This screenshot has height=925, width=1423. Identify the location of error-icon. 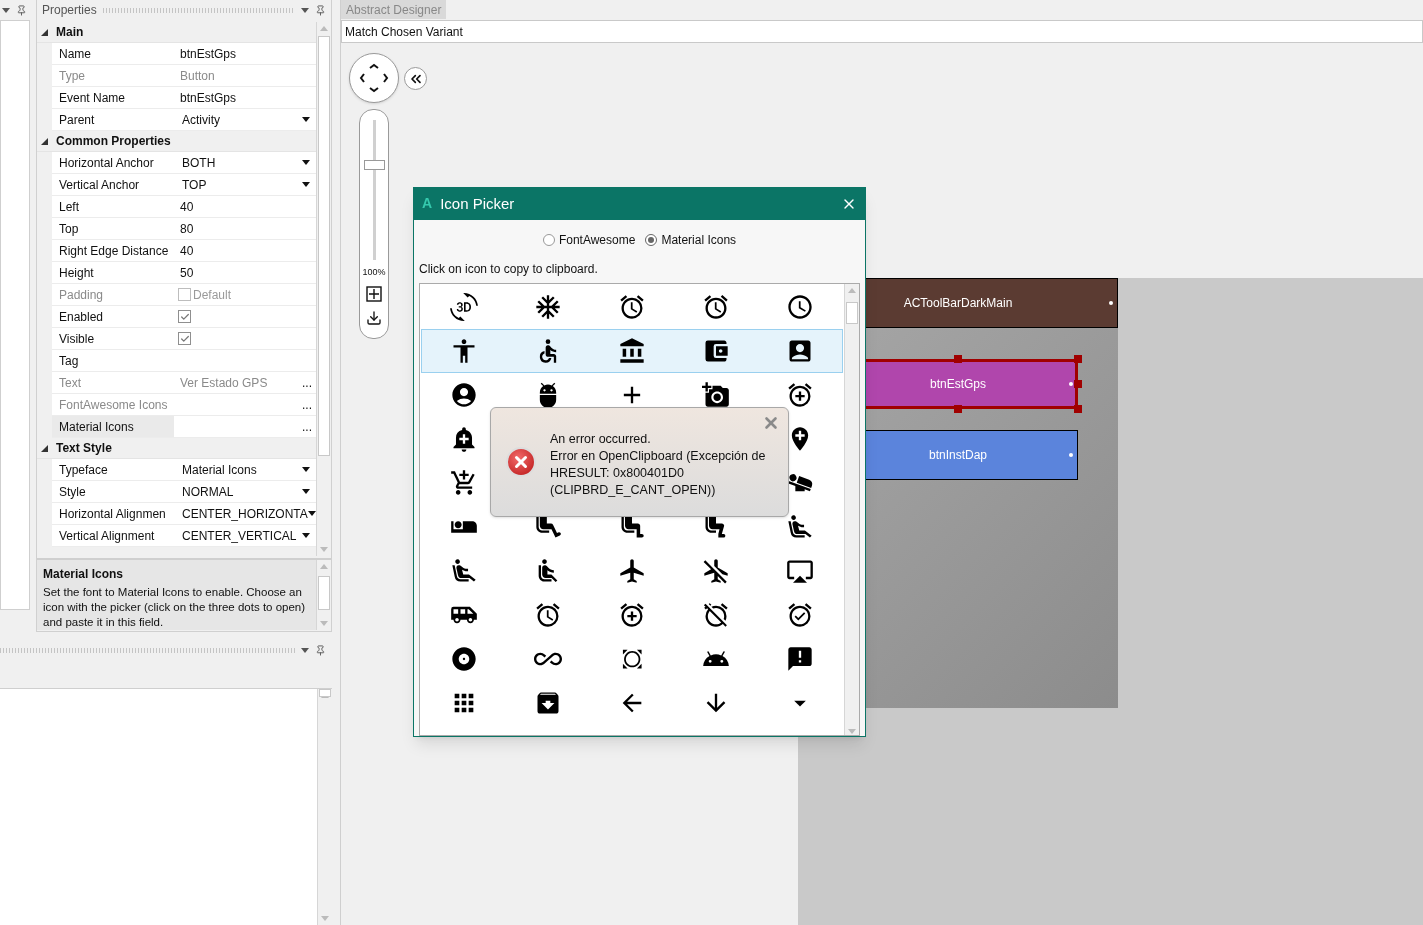
(521, 462).